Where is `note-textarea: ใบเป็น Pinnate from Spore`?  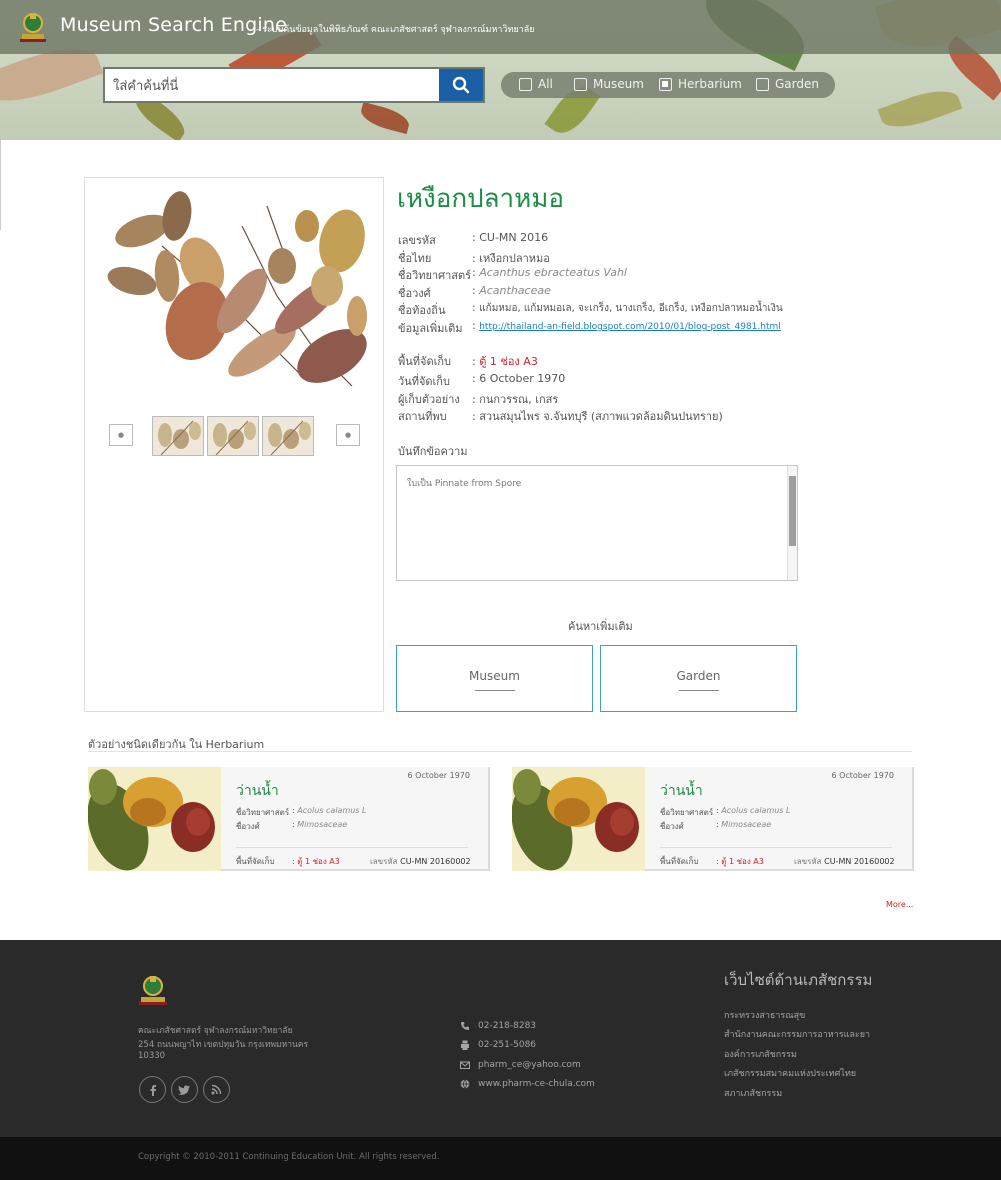 note-textarea: ใบเป็น Pinnate from Spore is located at coordinates (597, 523).